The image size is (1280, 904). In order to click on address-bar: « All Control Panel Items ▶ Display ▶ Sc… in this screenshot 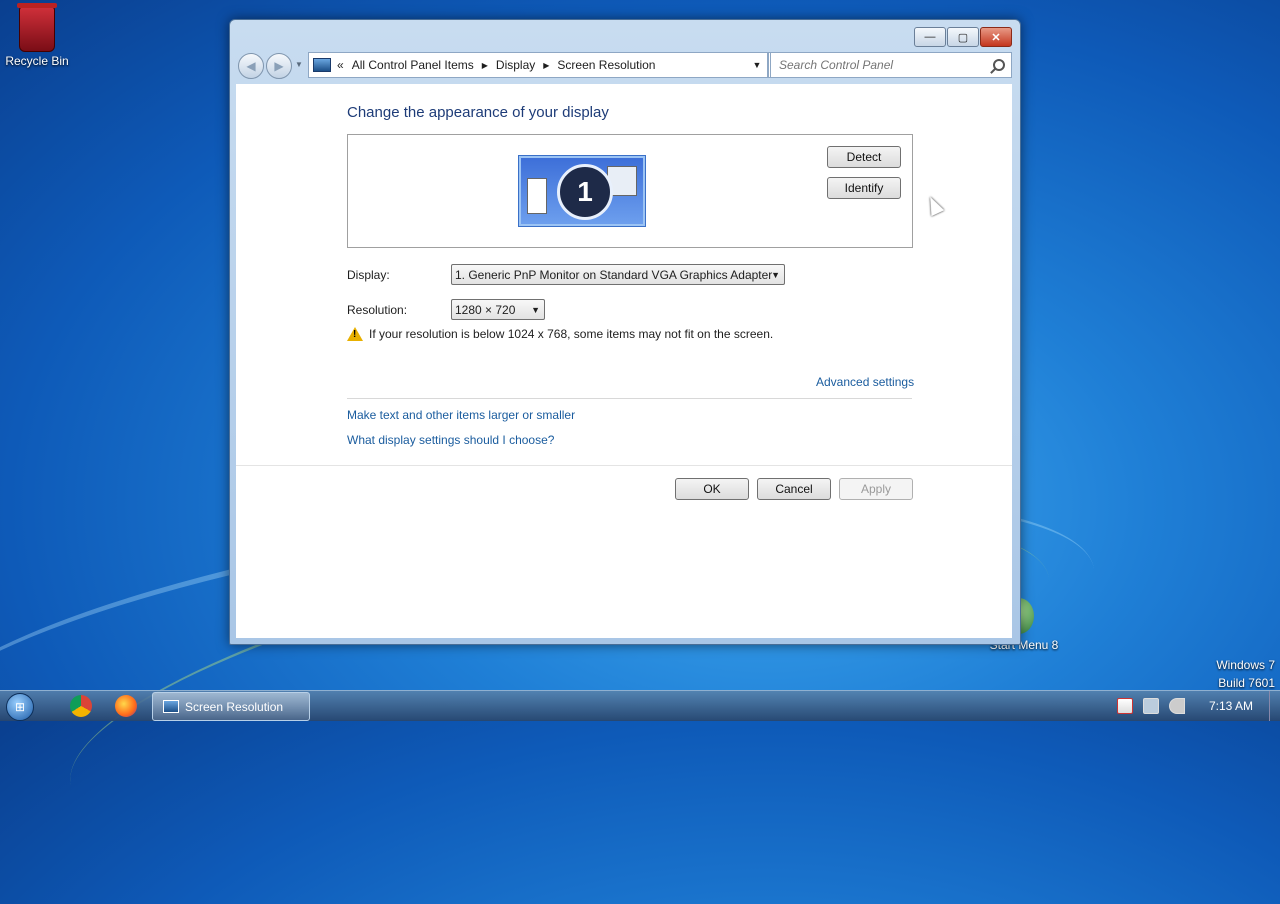, I will do `click(538, 65)`.